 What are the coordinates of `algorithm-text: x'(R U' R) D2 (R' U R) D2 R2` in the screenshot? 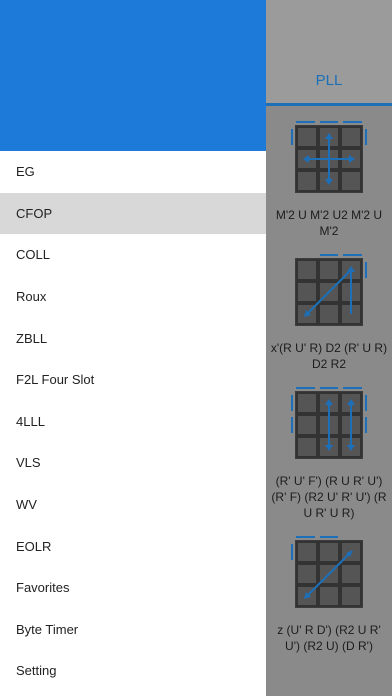 It's located at (329, 356).